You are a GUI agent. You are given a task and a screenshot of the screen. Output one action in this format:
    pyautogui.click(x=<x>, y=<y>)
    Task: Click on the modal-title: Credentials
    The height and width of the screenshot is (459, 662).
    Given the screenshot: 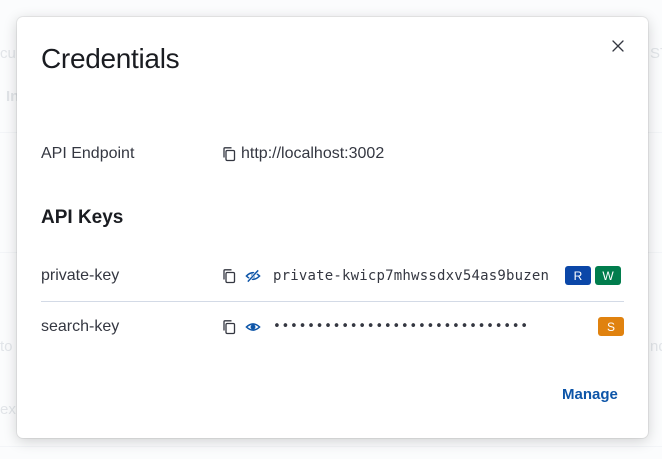 What is the action you would take?
    pyautogui.click(x=110, y=58)
    